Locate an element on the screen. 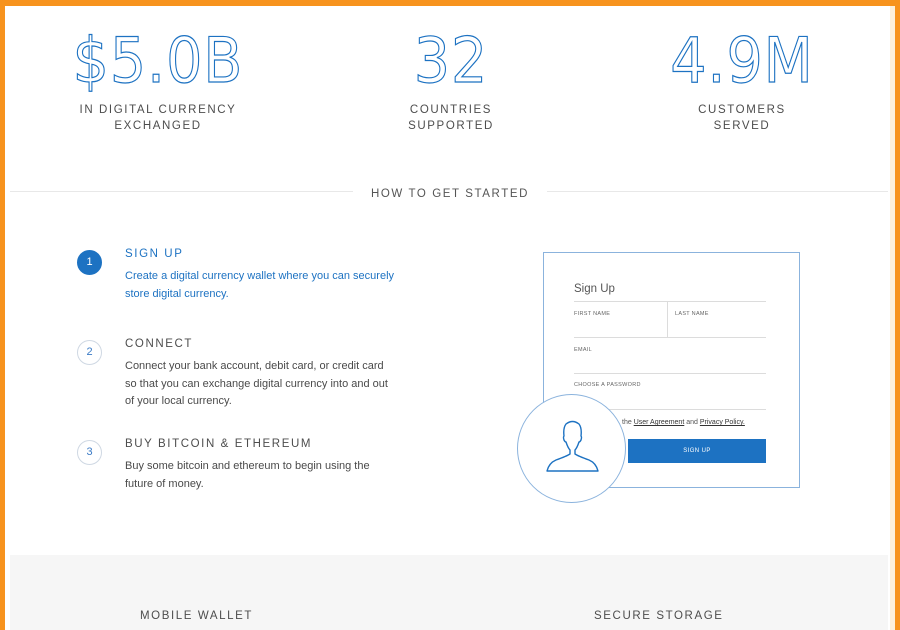  section-heading: HOW TO GET STARTED is located at coordinates (450, 193).